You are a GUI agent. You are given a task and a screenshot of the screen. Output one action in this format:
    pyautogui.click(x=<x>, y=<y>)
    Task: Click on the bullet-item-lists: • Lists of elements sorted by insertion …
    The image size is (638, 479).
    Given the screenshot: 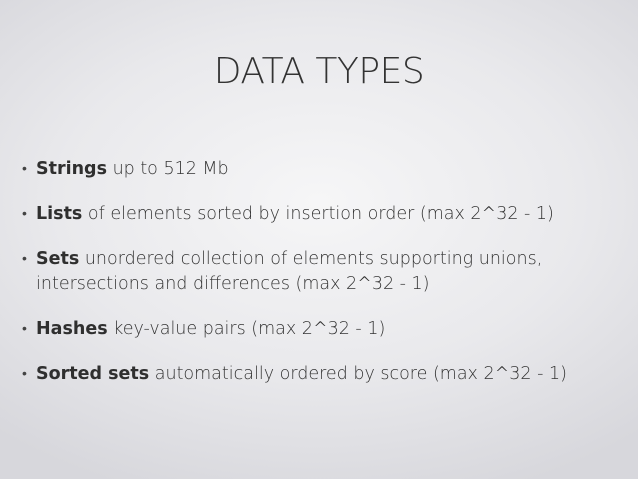 What is the action you would take?
    pyautogui.click(x=322, y=214)
    